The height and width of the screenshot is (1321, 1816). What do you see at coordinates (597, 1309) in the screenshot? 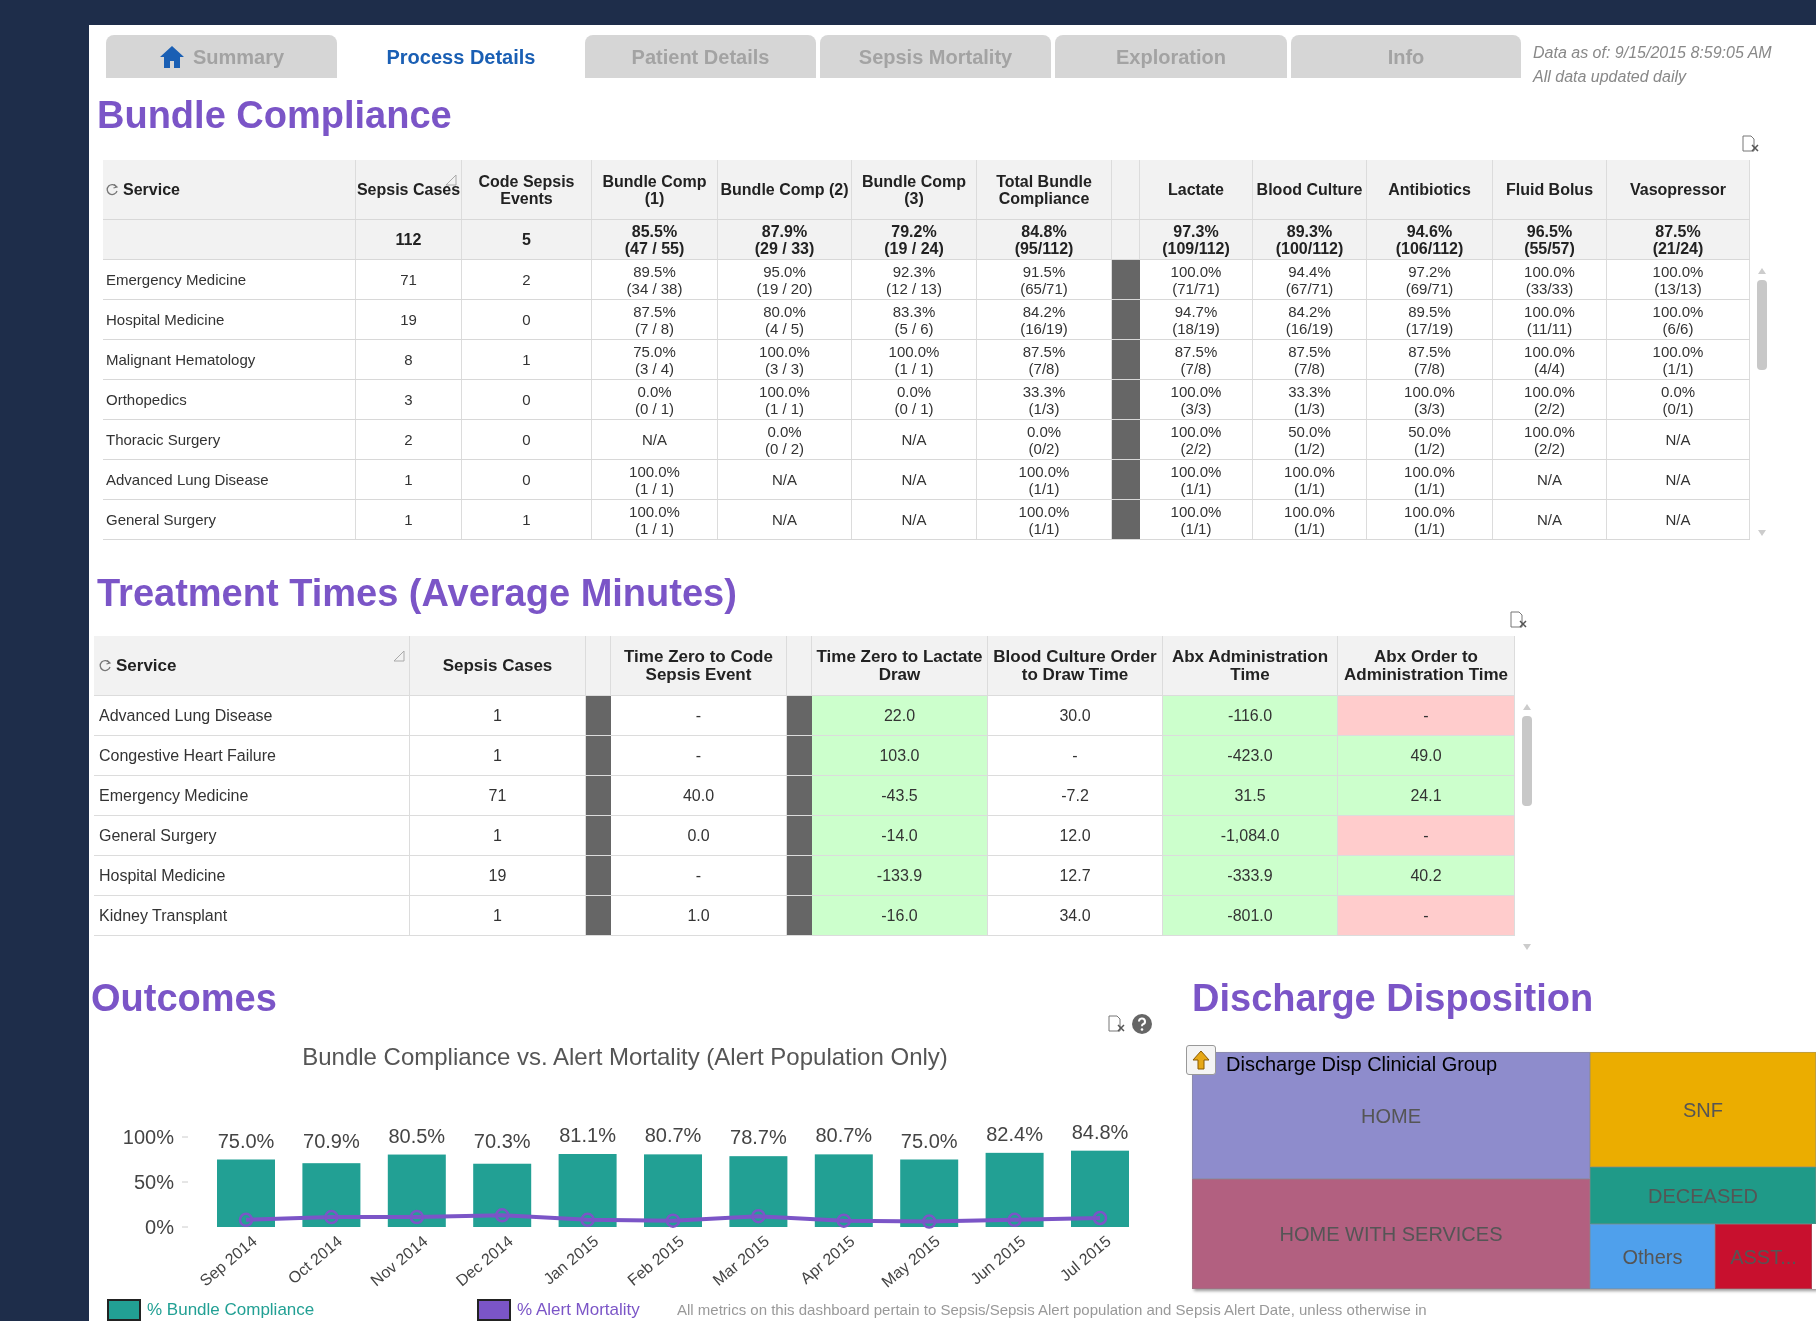
I see `legend-label: % Alert Mortality` at bounding box center [597, 1309].